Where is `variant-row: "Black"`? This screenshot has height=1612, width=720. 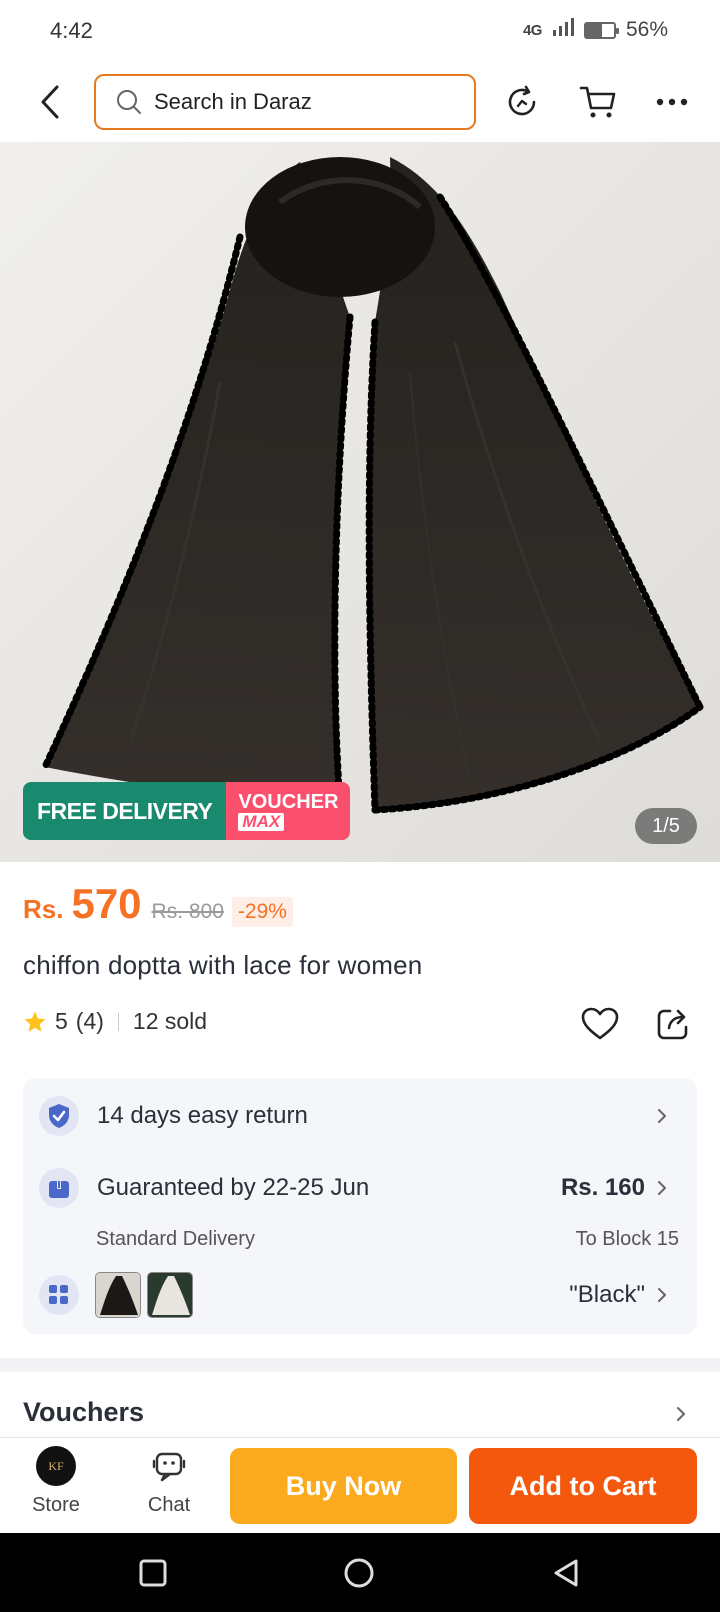 variant-row: "Black" is located at coordinates (364, 1295).